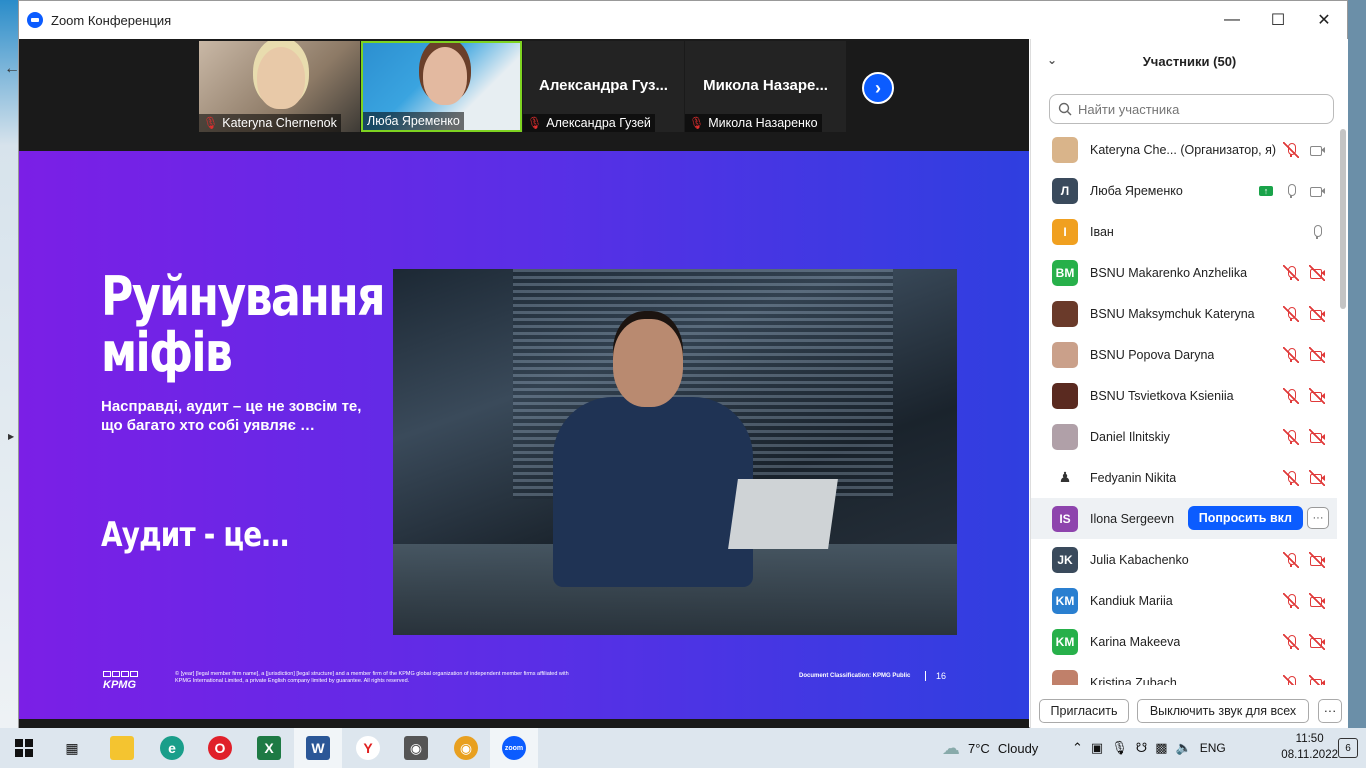  I want to click on search-input, so click(1198, 109).